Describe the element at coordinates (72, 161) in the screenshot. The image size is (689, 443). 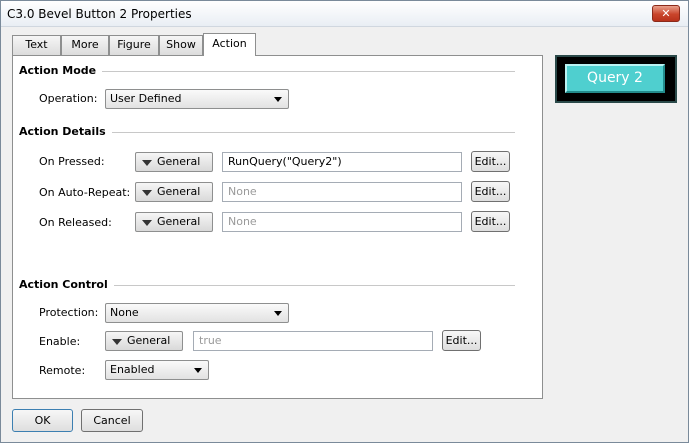
I see `on-pressed-label: On Pressed:` at that location.